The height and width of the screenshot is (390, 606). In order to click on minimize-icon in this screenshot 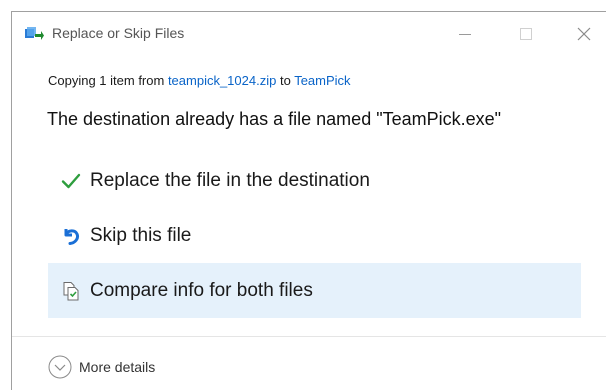, I will do `click(465, 34)`.